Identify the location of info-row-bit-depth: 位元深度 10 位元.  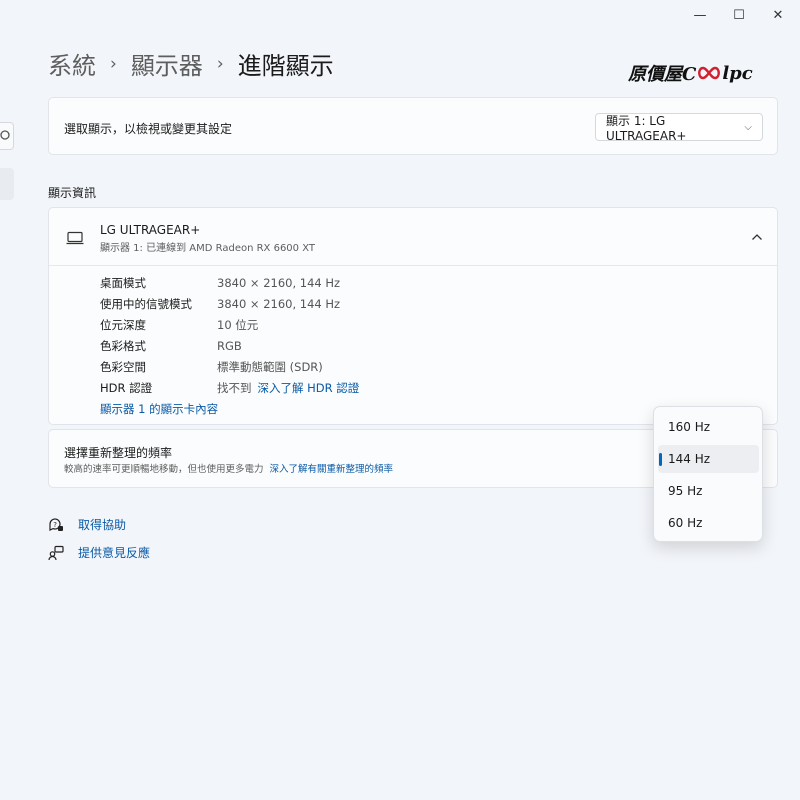
(179, 325).